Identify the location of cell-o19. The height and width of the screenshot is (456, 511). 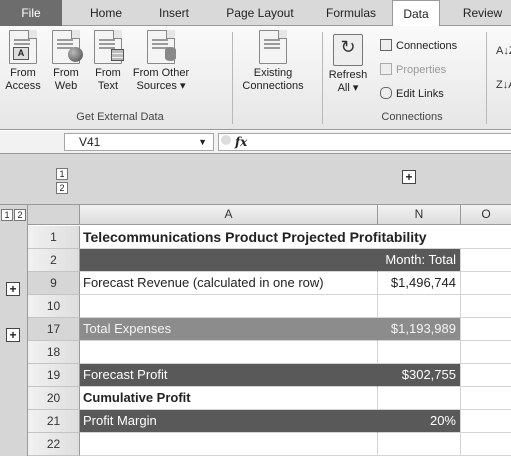
(486, 375).